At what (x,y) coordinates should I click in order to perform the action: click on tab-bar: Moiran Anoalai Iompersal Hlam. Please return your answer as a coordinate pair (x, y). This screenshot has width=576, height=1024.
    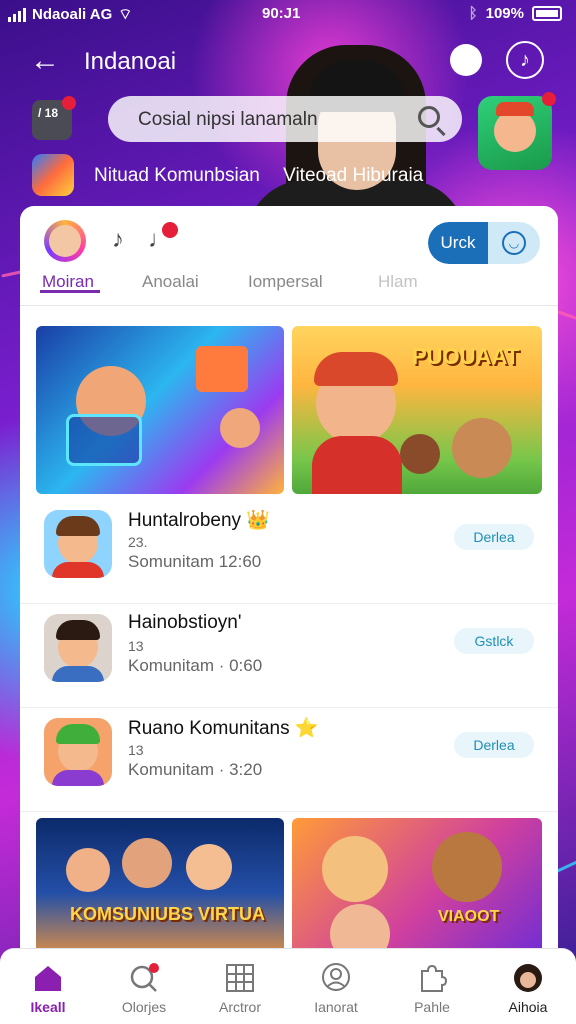
    Looking at the image, I should click on (289, 287).